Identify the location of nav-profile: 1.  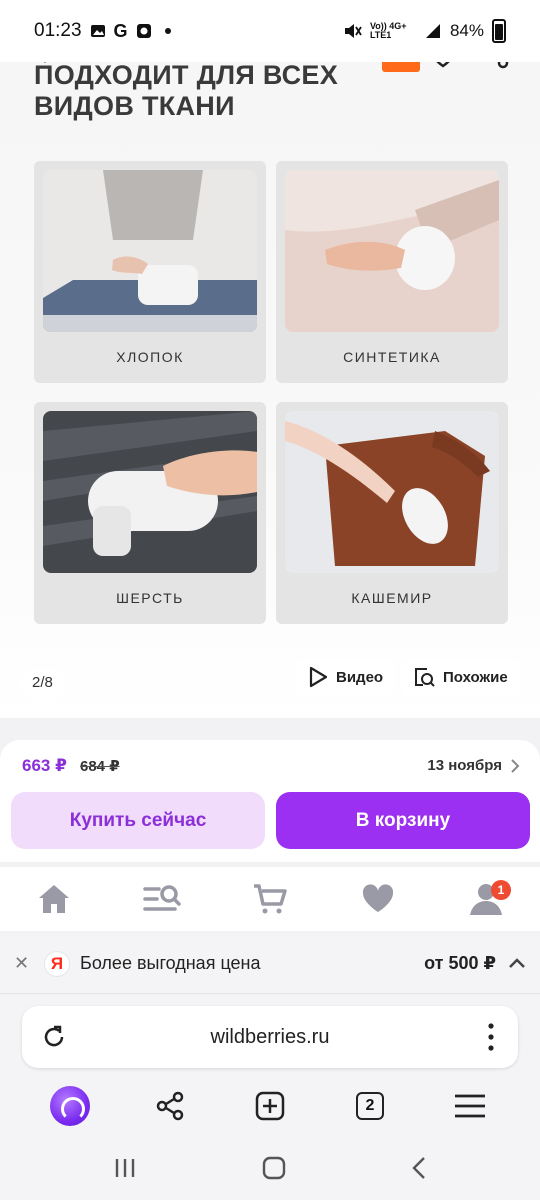
(486, 899).